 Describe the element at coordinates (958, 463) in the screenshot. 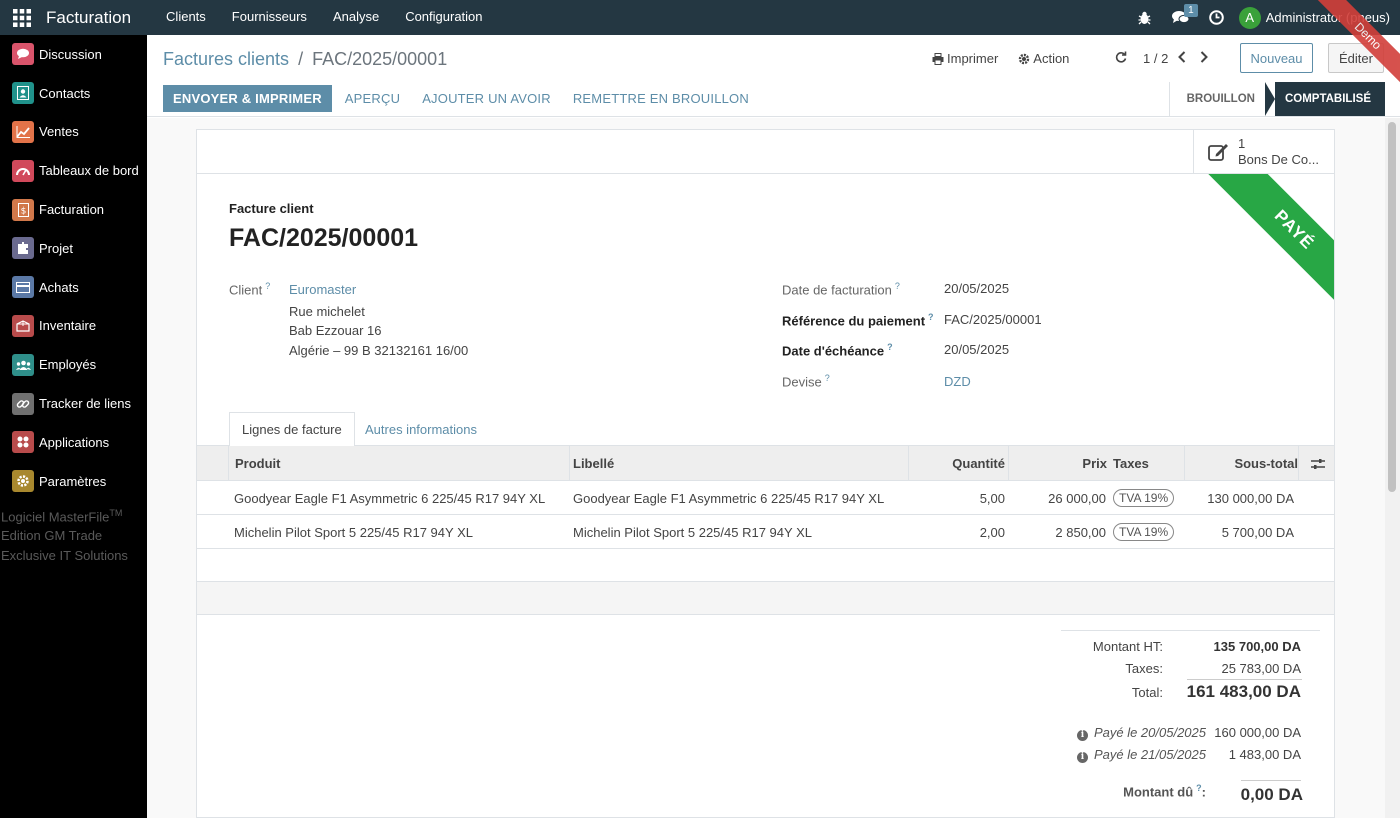

I see `header-quantity: Quantité` at that location.